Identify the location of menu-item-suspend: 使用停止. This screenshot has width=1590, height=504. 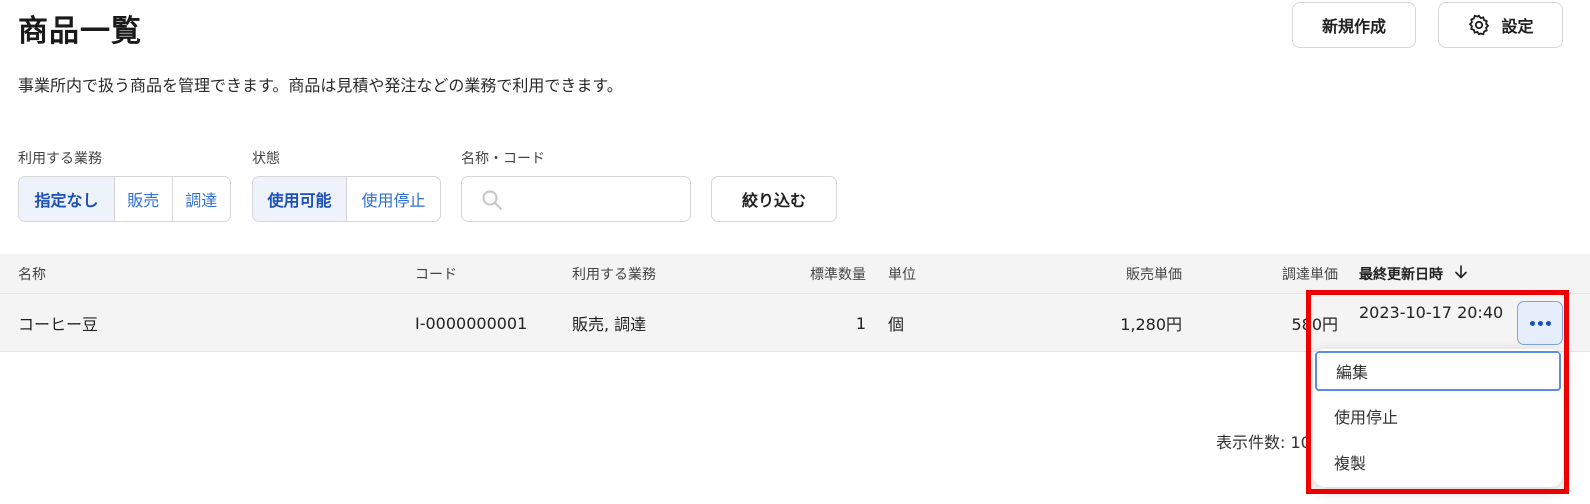
(1438, 416).